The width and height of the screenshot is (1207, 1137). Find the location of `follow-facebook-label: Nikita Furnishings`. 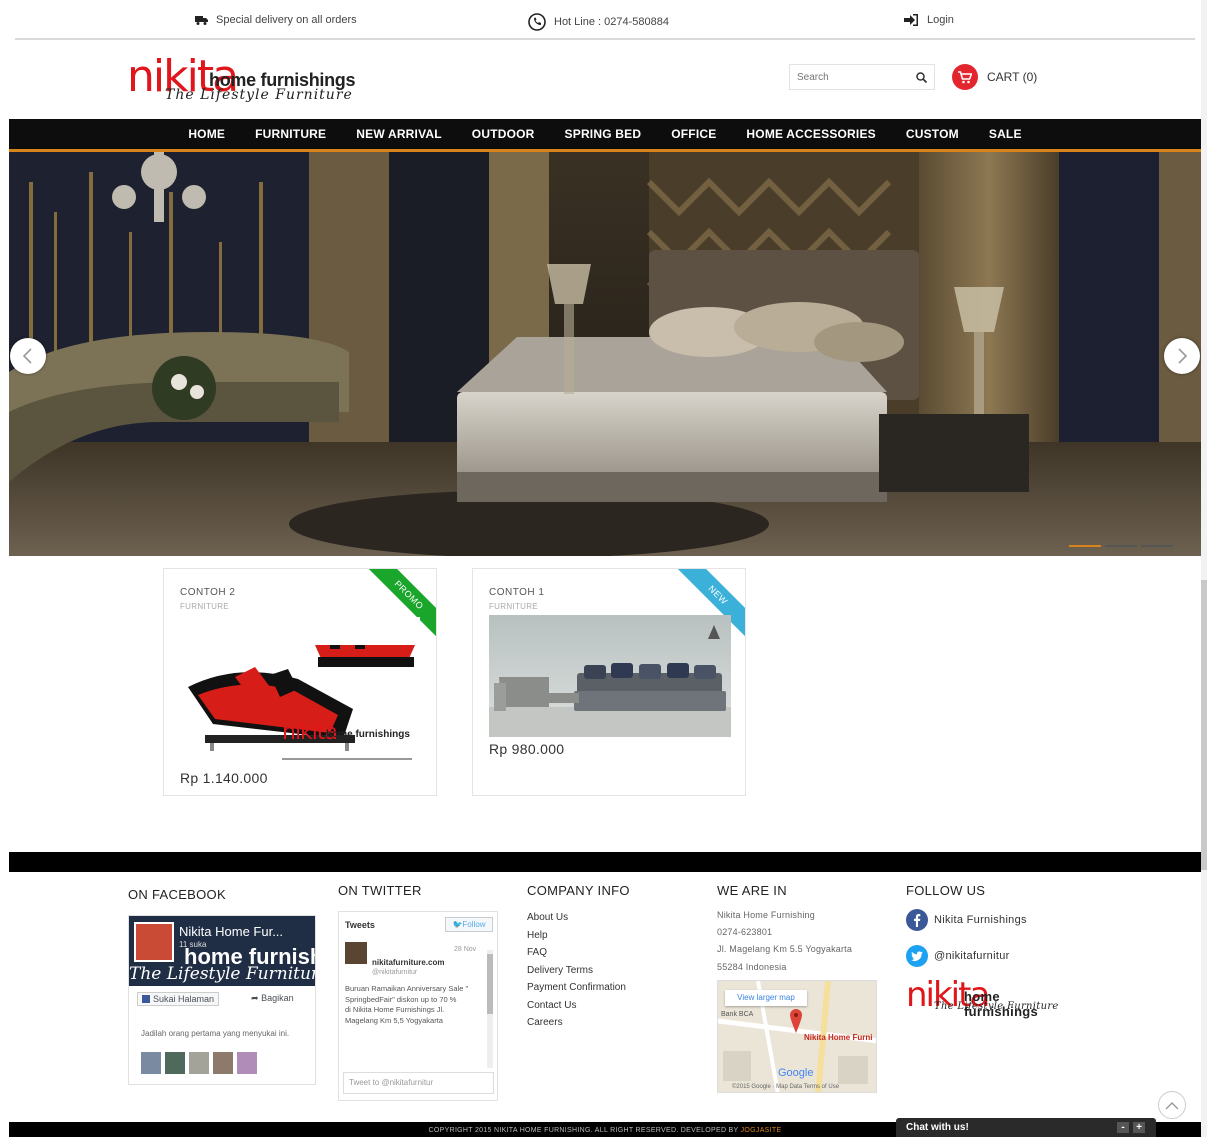

follow-facebook-label: Nikita Furnishings is located at coordinates (980, 920).